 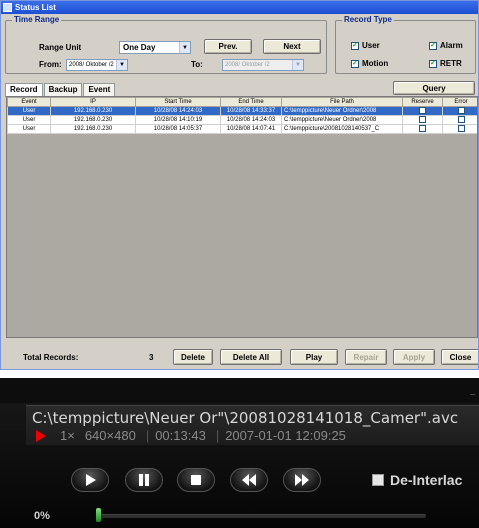 What do you see at coordinates (50, 64) in the screenshot?
I see `from-label: From:` at bounding box center [50, 64].